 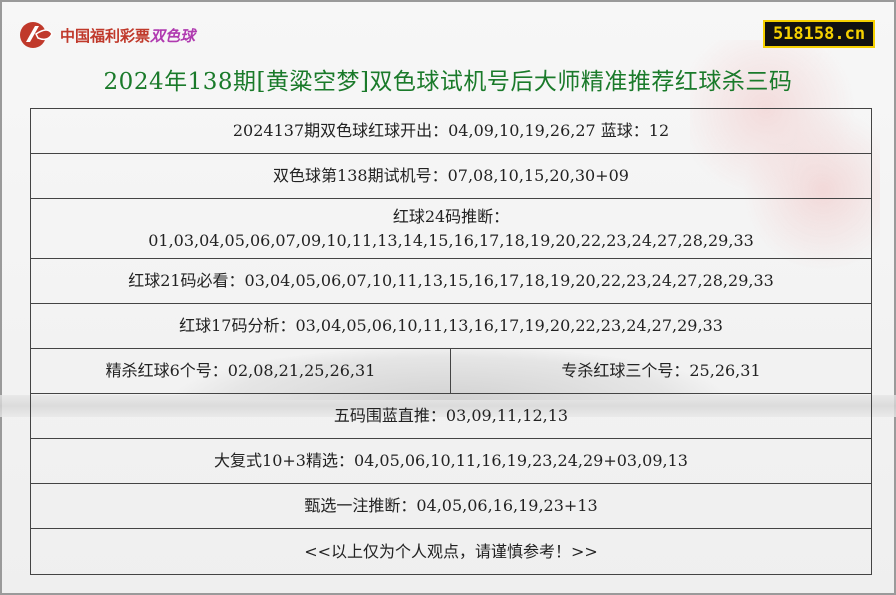 I want to click on single-pick: 甄选一注推断：04,05,06,16,19,23+13, so click(x=451, y=506).